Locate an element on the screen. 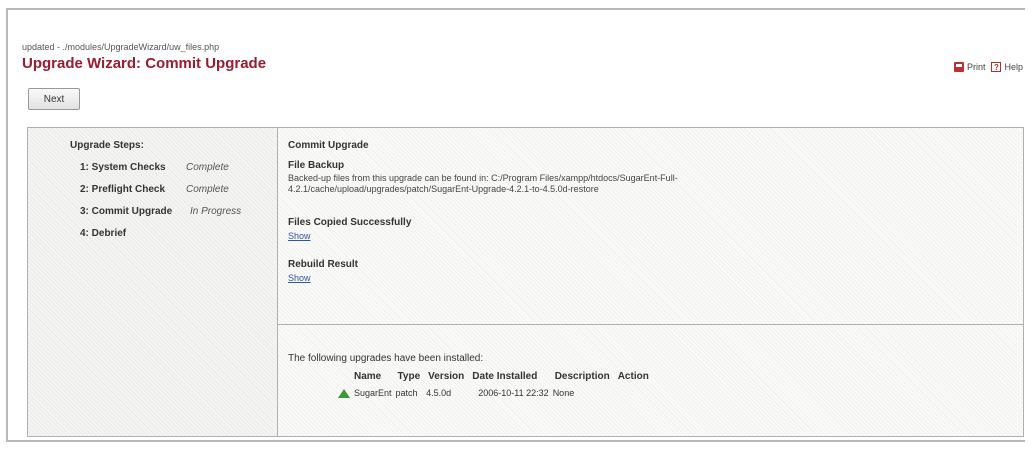  page-title: Upgrade Wizard: Commit Upgrade is located at coordinates (144, 63).